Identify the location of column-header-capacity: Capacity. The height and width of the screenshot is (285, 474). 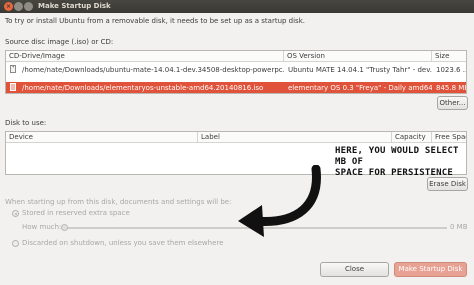
(412, 137).